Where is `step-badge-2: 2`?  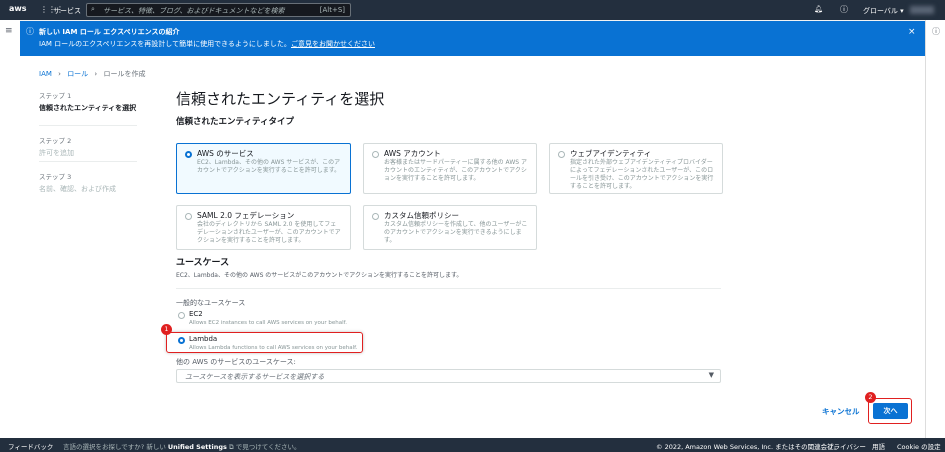 step-badge-2: 2 is located at coordinates (870, 397).